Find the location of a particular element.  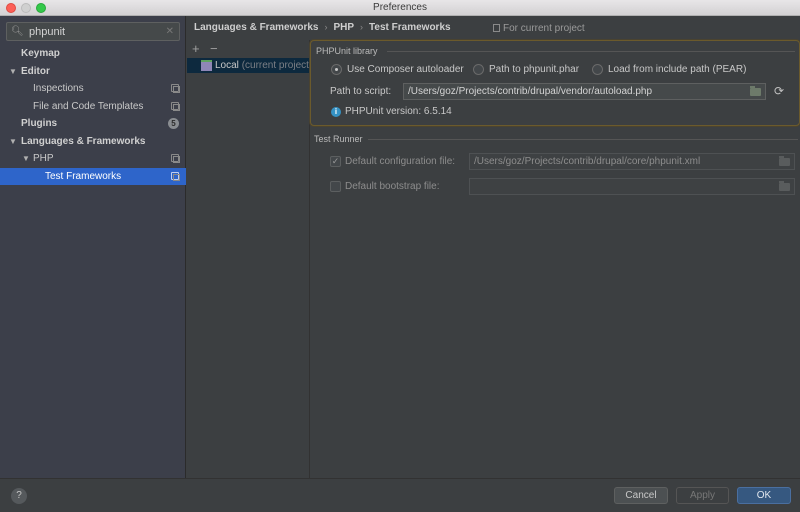

breadcrumb-item: Test Frameworks is located at coordinates (410, 27).